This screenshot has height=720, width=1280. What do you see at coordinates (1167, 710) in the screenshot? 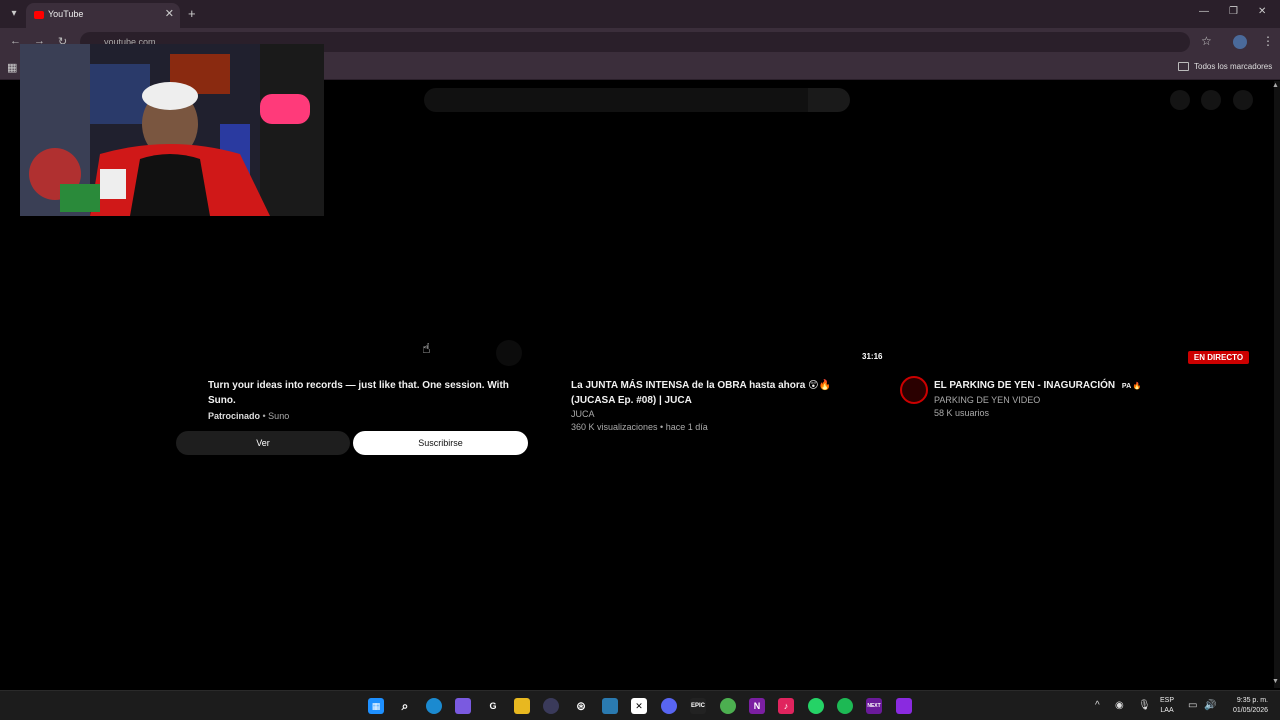
I see `lang-bottom: LAA` at bounding box center [1167, 710].